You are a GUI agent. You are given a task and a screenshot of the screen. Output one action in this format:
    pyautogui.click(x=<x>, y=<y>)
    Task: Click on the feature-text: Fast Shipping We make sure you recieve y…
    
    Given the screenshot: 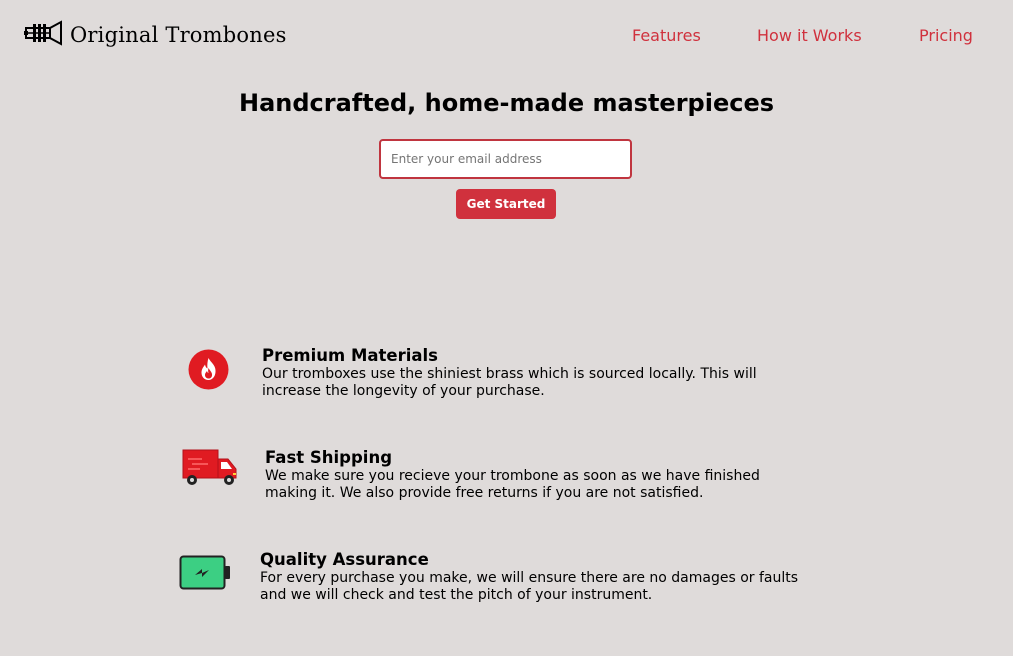 What is the action you would take?
    pyautogui.click(x=525, y=475)
    